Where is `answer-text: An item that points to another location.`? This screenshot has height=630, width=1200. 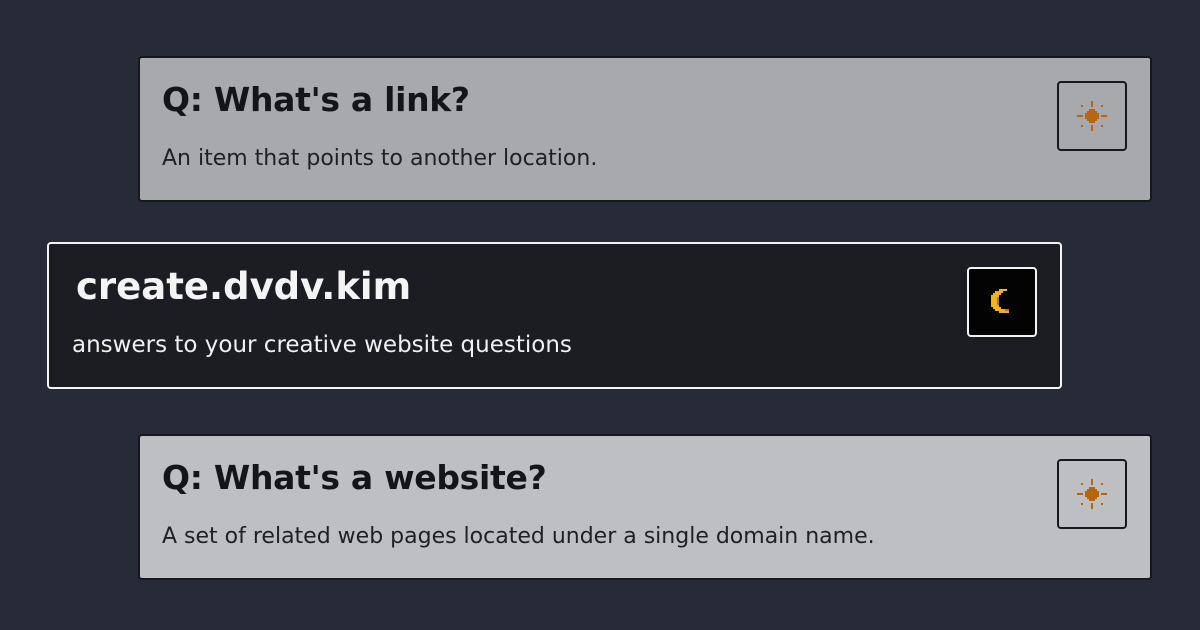 answer-text: An item that points to another location. is located at coordinates (380, 158).